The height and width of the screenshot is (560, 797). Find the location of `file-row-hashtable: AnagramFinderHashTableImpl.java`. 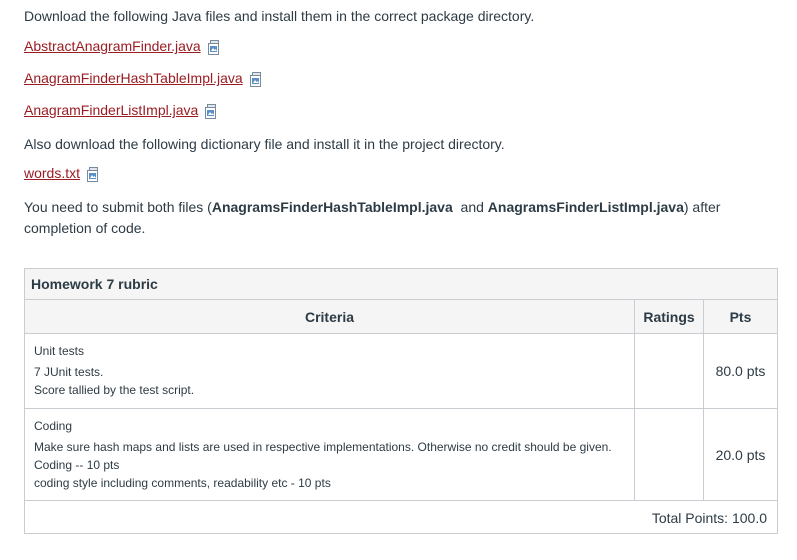

file-row-hashtable: AnagramFinderHashTableImpl.java is located at coordinates (143, 78).